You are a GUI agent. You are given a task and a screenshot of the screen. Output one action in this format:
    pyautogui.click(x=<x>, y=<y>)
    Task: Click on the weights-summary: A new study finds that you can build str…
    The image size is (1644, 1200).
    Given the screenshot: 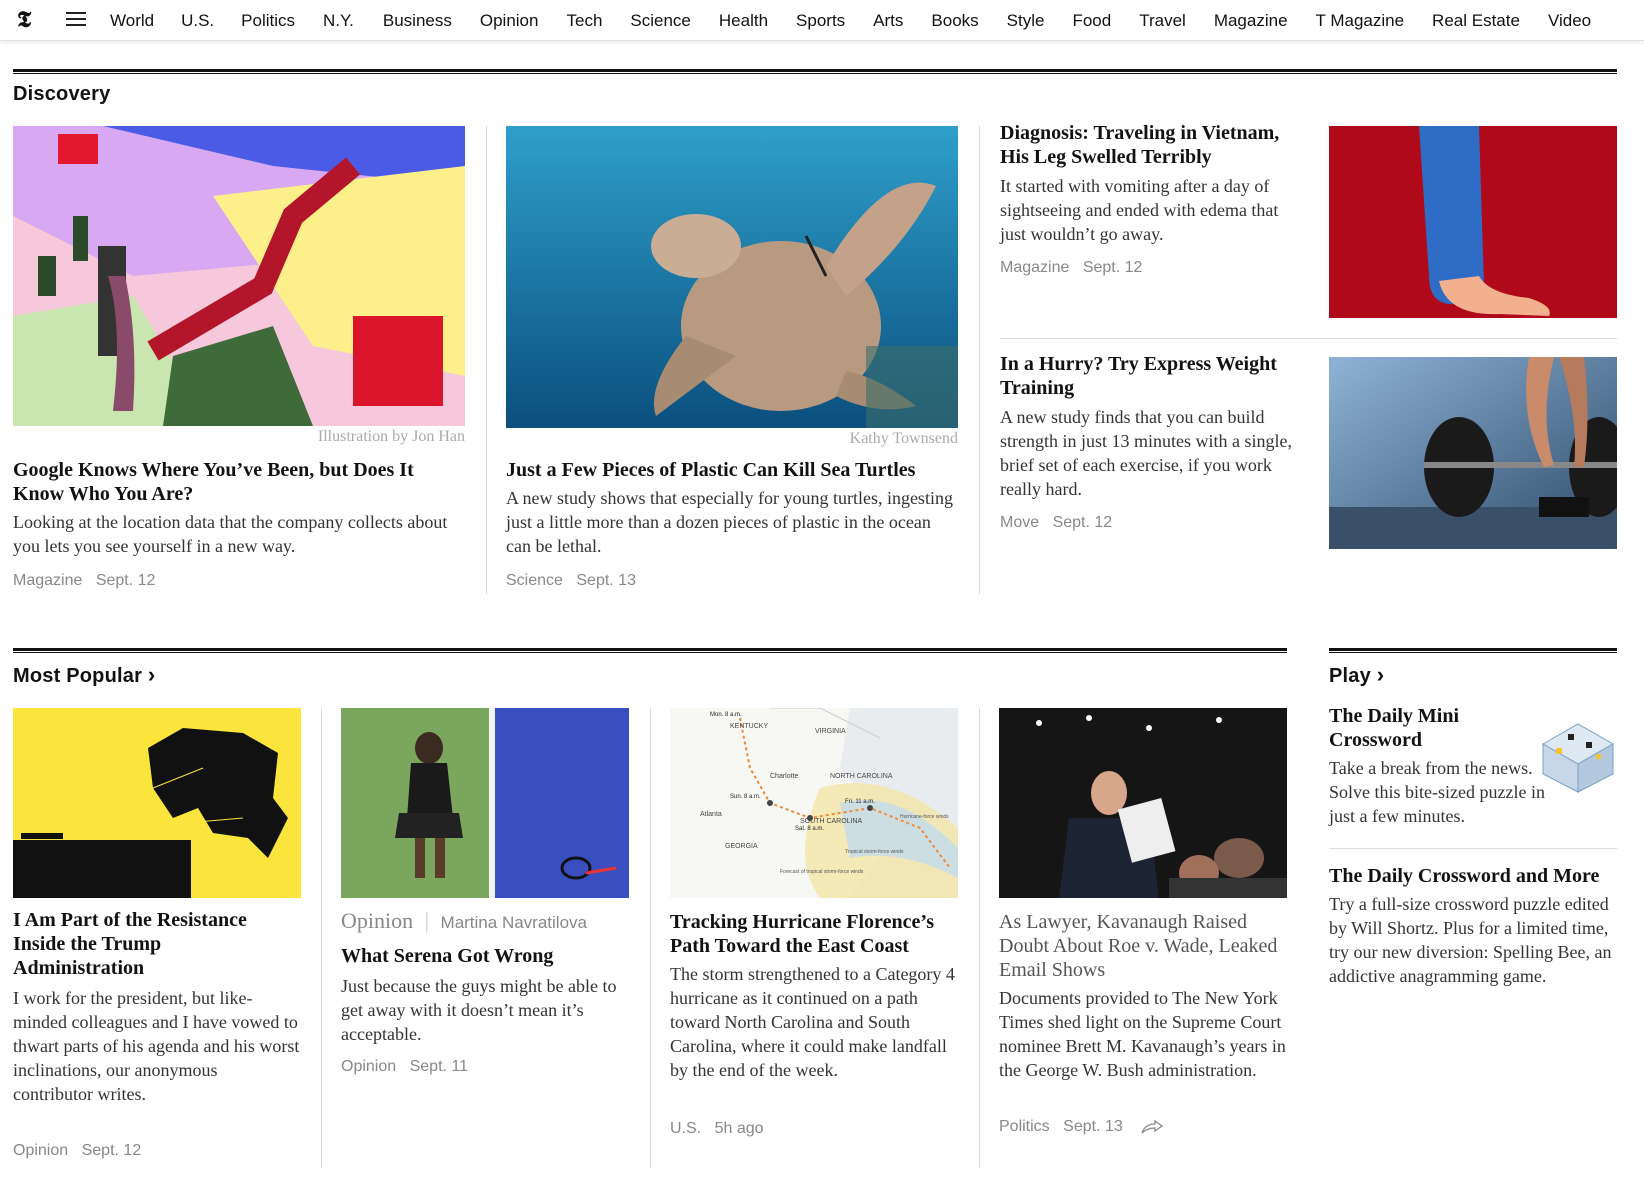 What is the action you would take?
    pyautogui.click(x=1146, y=453)
    